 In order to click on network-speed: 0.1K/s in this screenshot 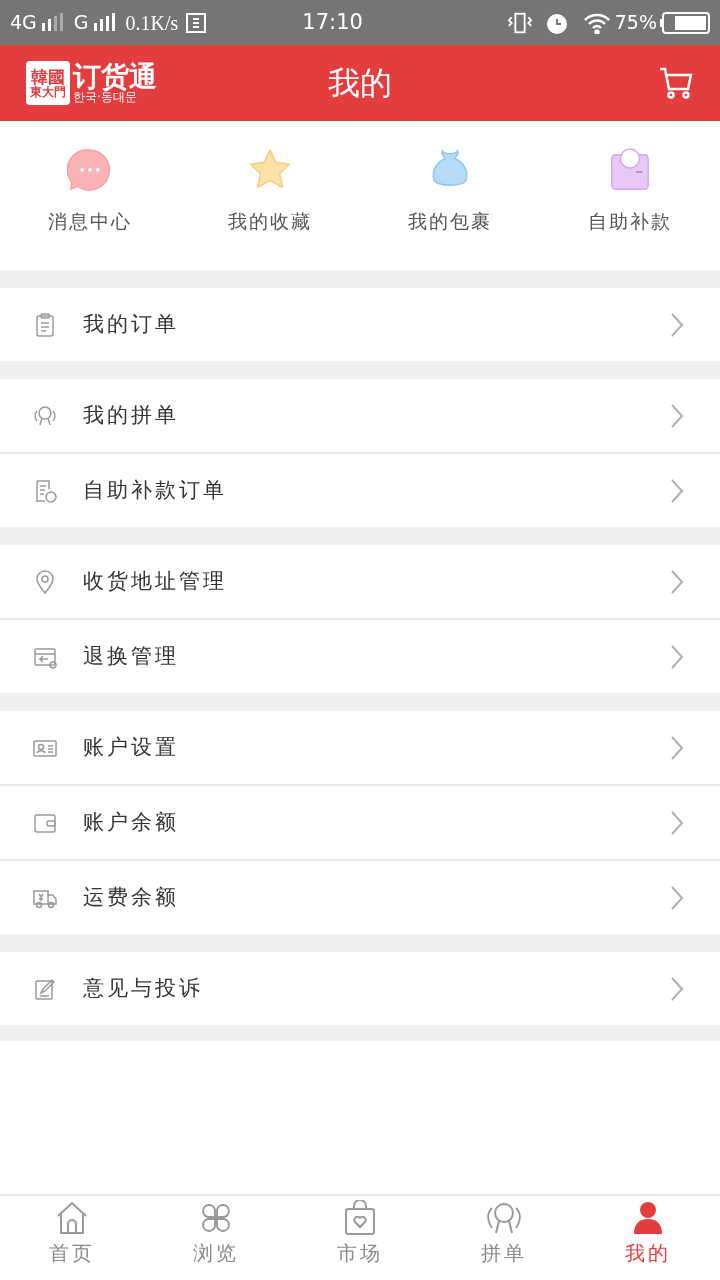, I will do `click(152, 23)`.